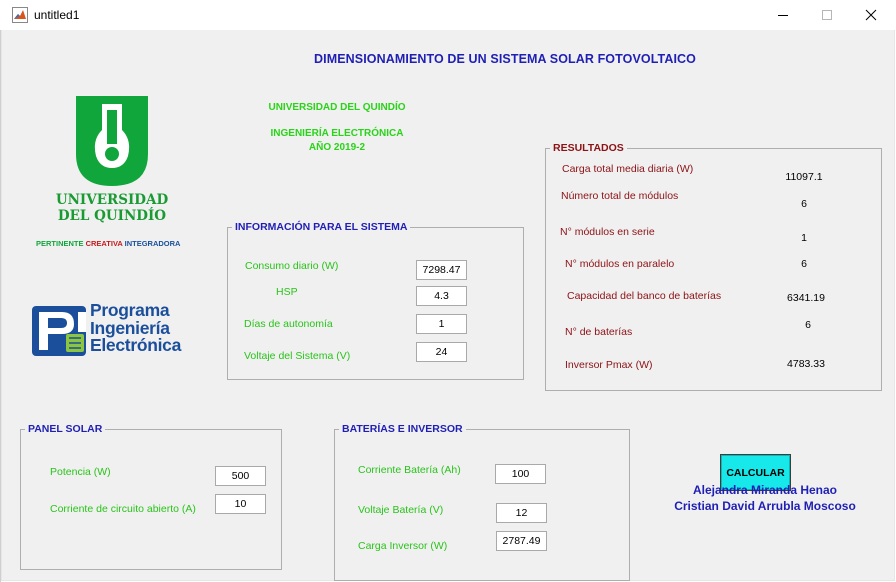 This screenshot has width=896, height=582. What do you see at coordinates (136, 345) in the screenshot?
I see `program-logo-line-3: Electrónica` at bounding box center [136, 345].